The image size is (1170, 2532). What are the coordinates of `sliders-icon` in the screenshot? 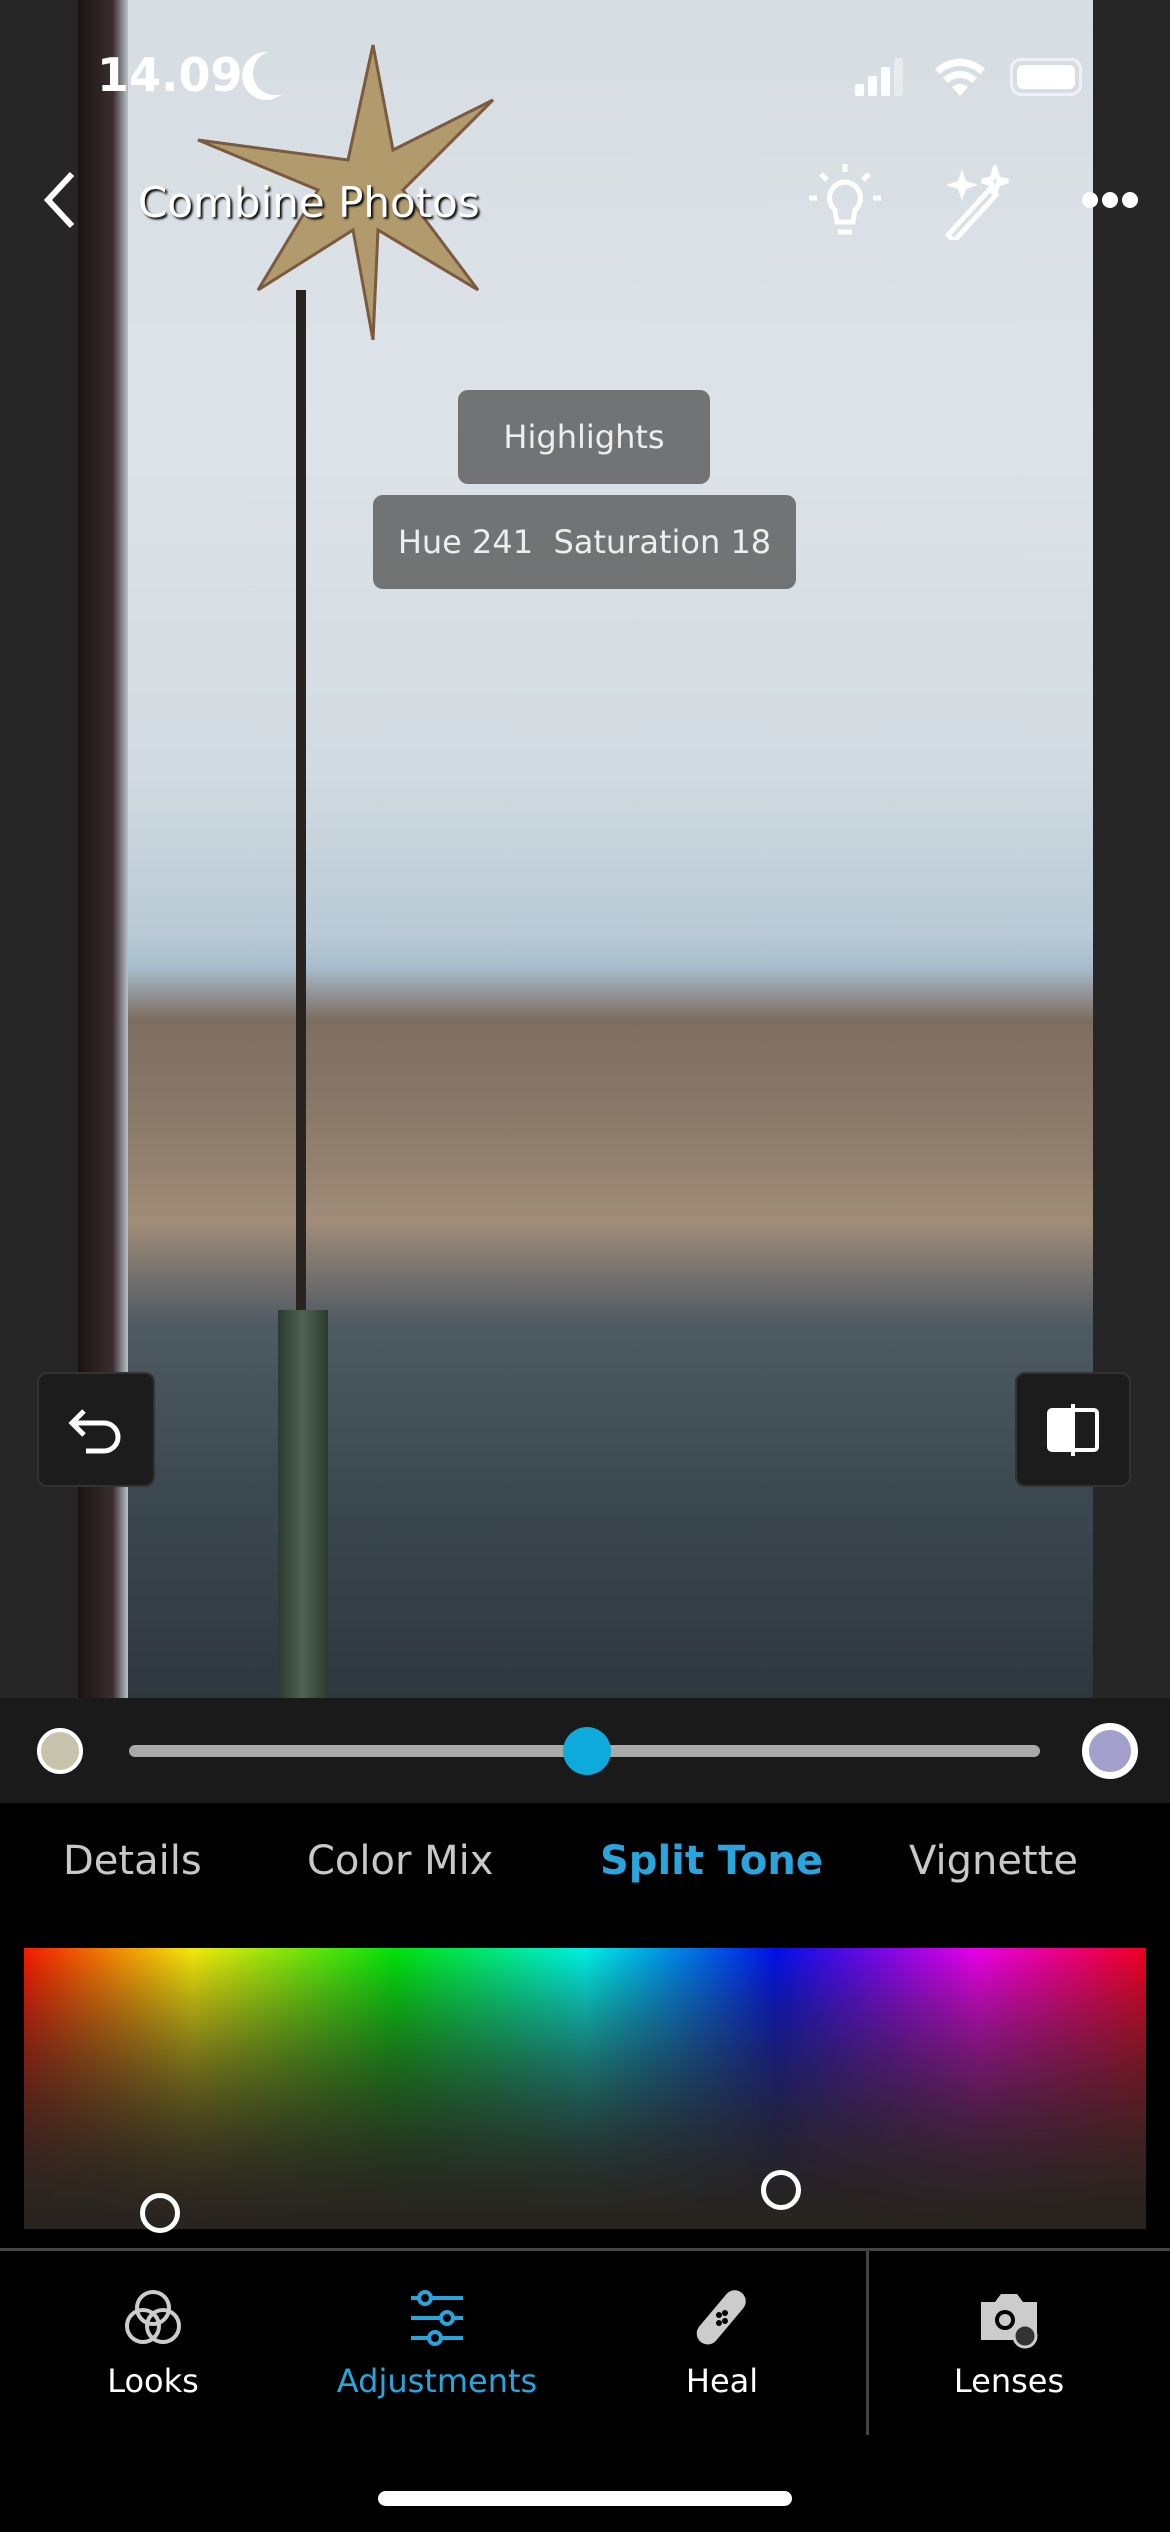 It's located at (437, 2318).